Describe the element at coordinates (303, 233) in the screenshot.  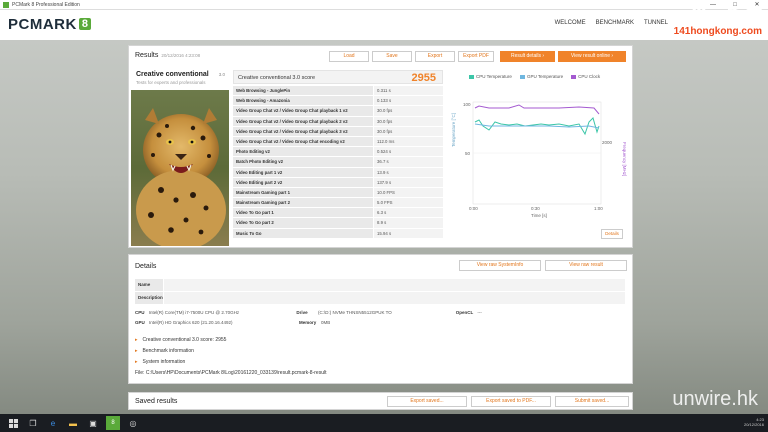
I see `result-row-name: Music To Go` at that location.